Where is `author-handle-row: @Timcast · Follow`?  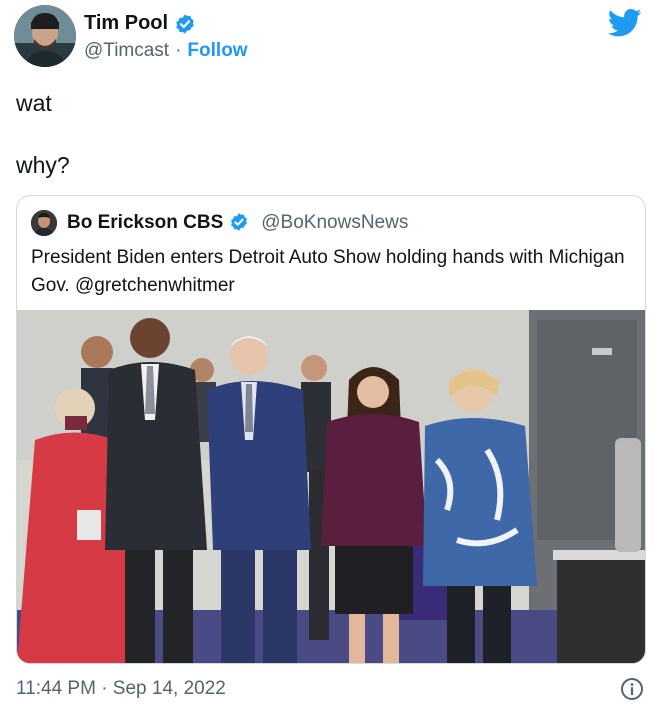 author-handle-row: @Timcast · Follow is located at coordinates (166, 51).